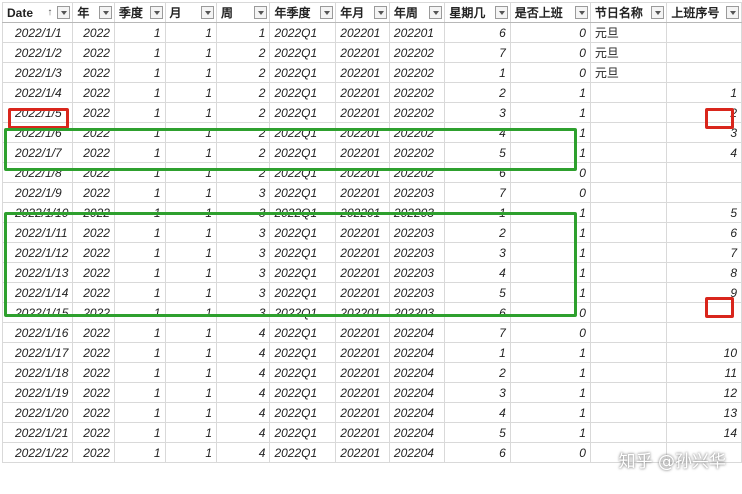 This screenshot has height=494, width=742. I want to click on column-header-week: 周, so click(243, 12).